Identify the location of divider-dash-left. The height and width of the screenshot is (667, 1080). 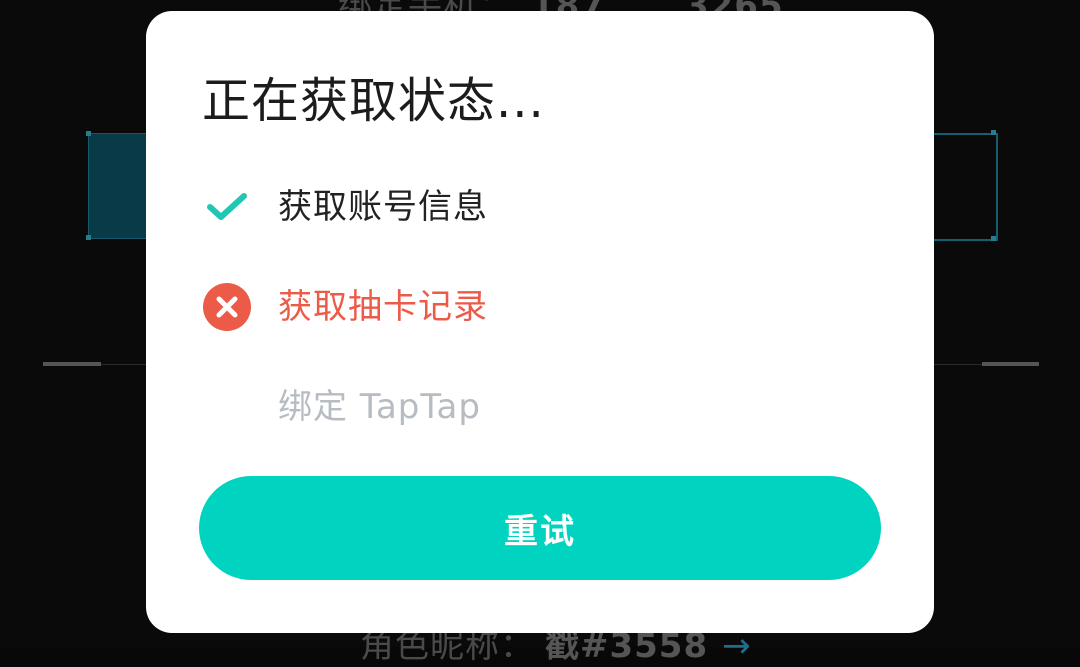
(72, 364).